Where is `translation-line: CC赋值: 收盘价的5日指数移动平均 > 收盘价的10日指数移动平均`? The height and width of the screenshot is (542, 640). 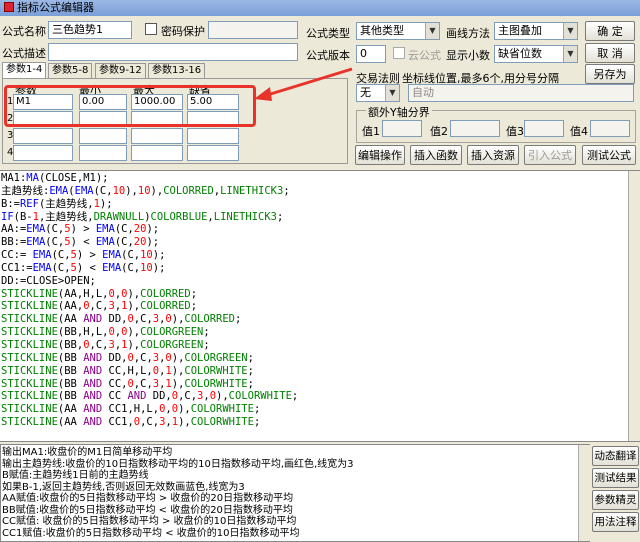 translation-line: CC赋值: 收盘价的5日指数移动平均 > 收盘价的10日指数移动平均 is located at coordinates (149, 521).